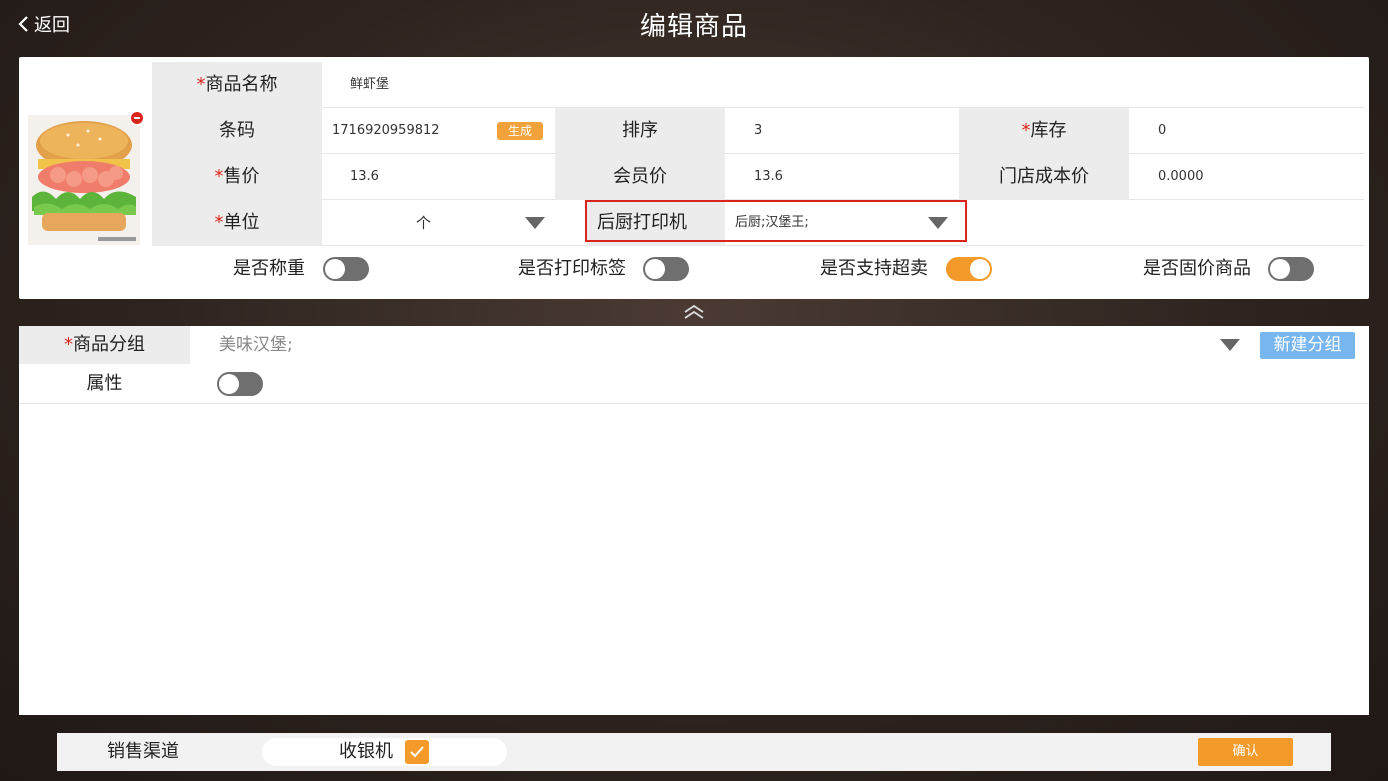 Image resolution: width=1388 pixels, height=781 pixels. Describe the element at coordinates (1197, 268) in the screenshot. I see `fixed-price-label: 是否固价商品` at that location.